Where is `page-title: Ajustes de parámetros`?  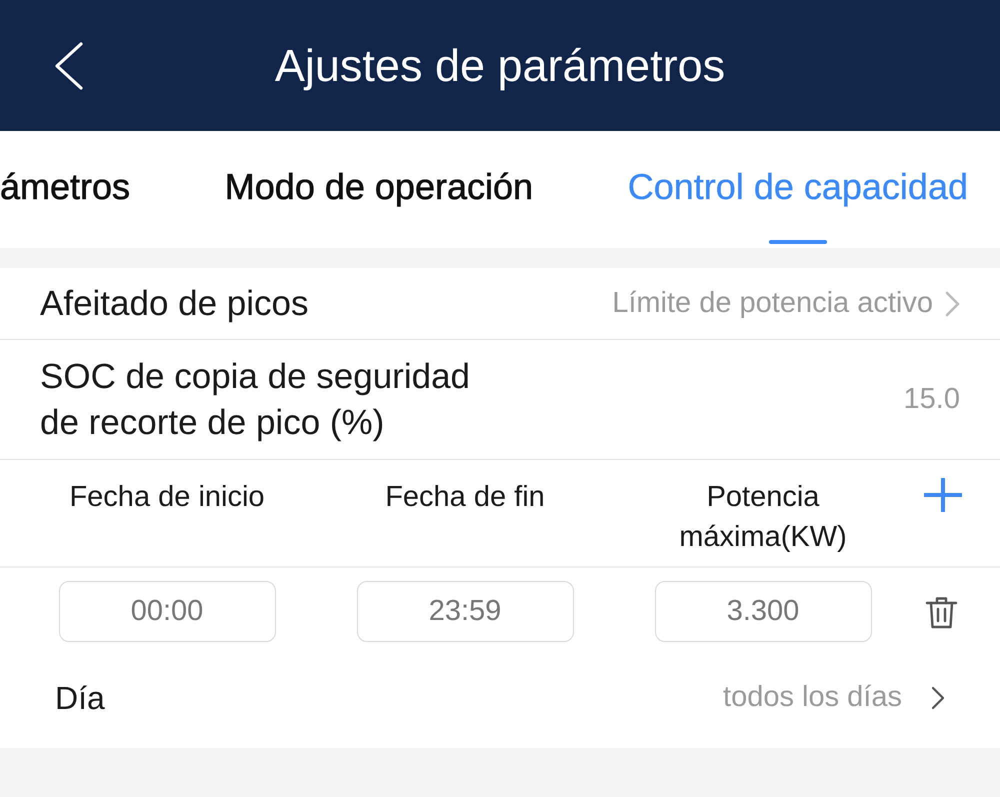 page-title: Ajustes de parámetros is located at coordinates (500, 65).